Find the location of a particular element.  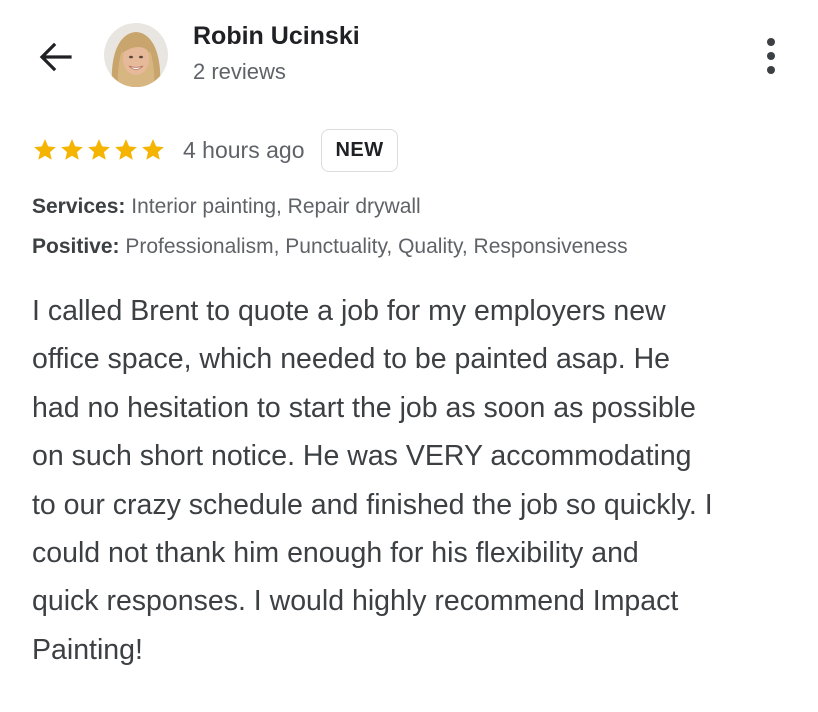

reviewer-review-count: 2 reviews is located at coordinates (239, 71).